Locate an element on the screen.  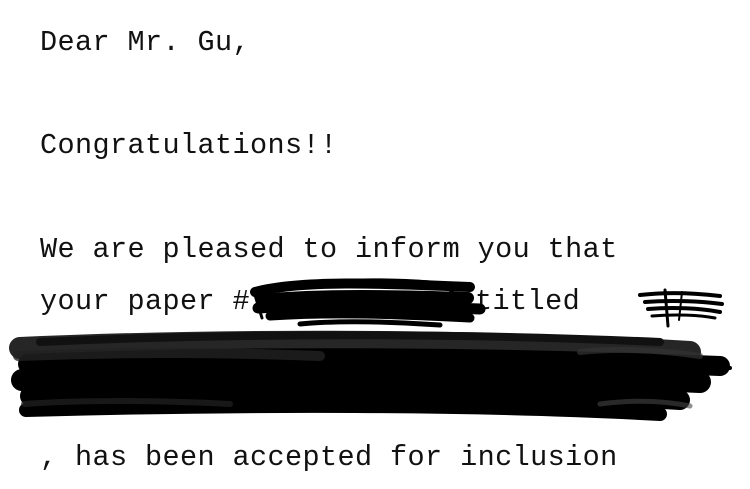
paper-number-redaction is located at coordinates (368, 303).